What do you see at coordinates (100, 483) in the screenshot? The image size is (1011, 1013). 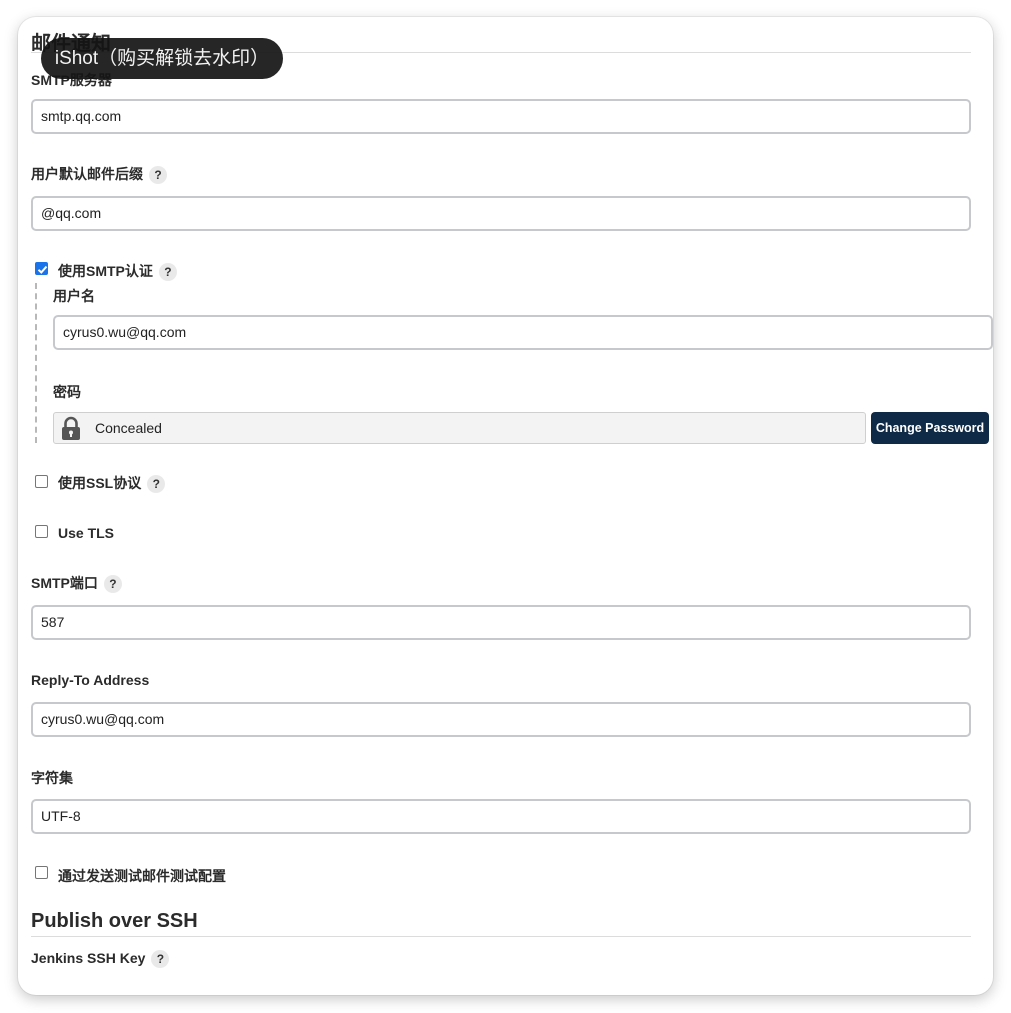 I see `use-ssl-label-text: 使用SSL协议` at bounding box center [100, 483].